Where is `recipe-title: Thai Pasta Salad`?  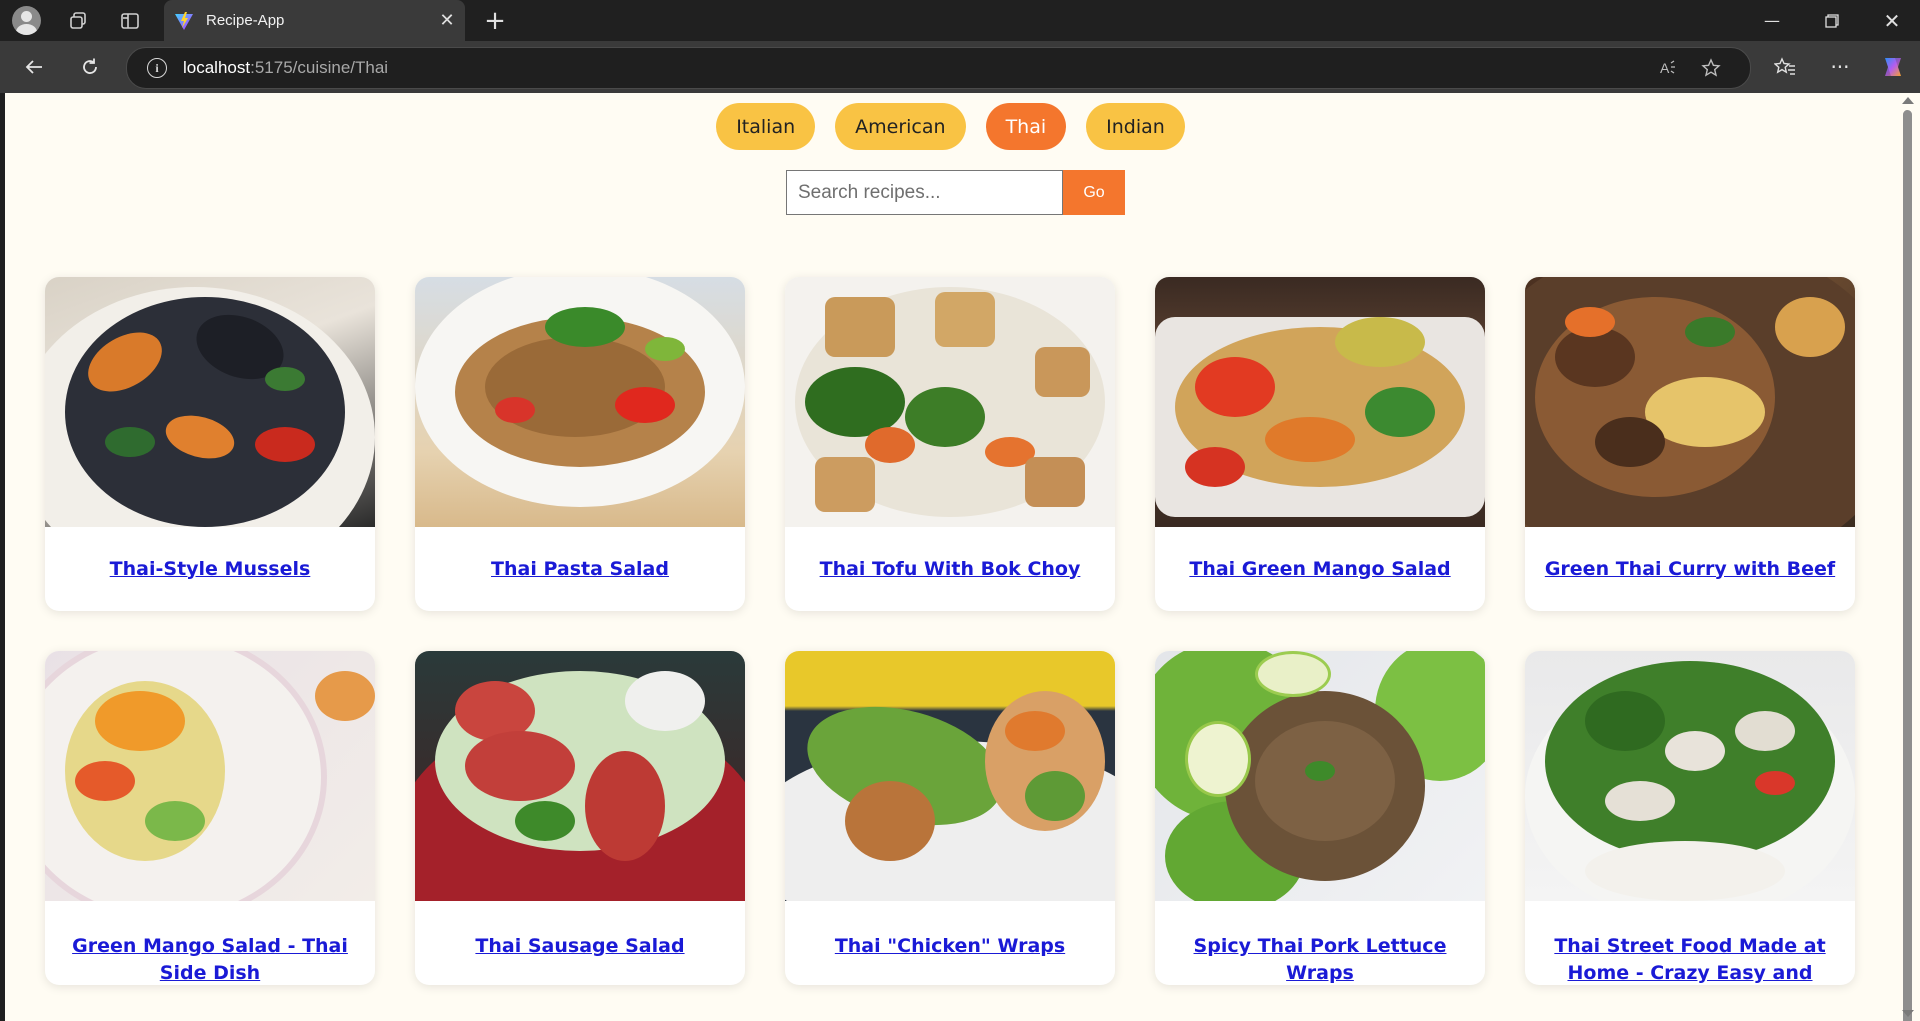
recipe-title: Thai Pasta Salad is located at coordinates (580, 569).